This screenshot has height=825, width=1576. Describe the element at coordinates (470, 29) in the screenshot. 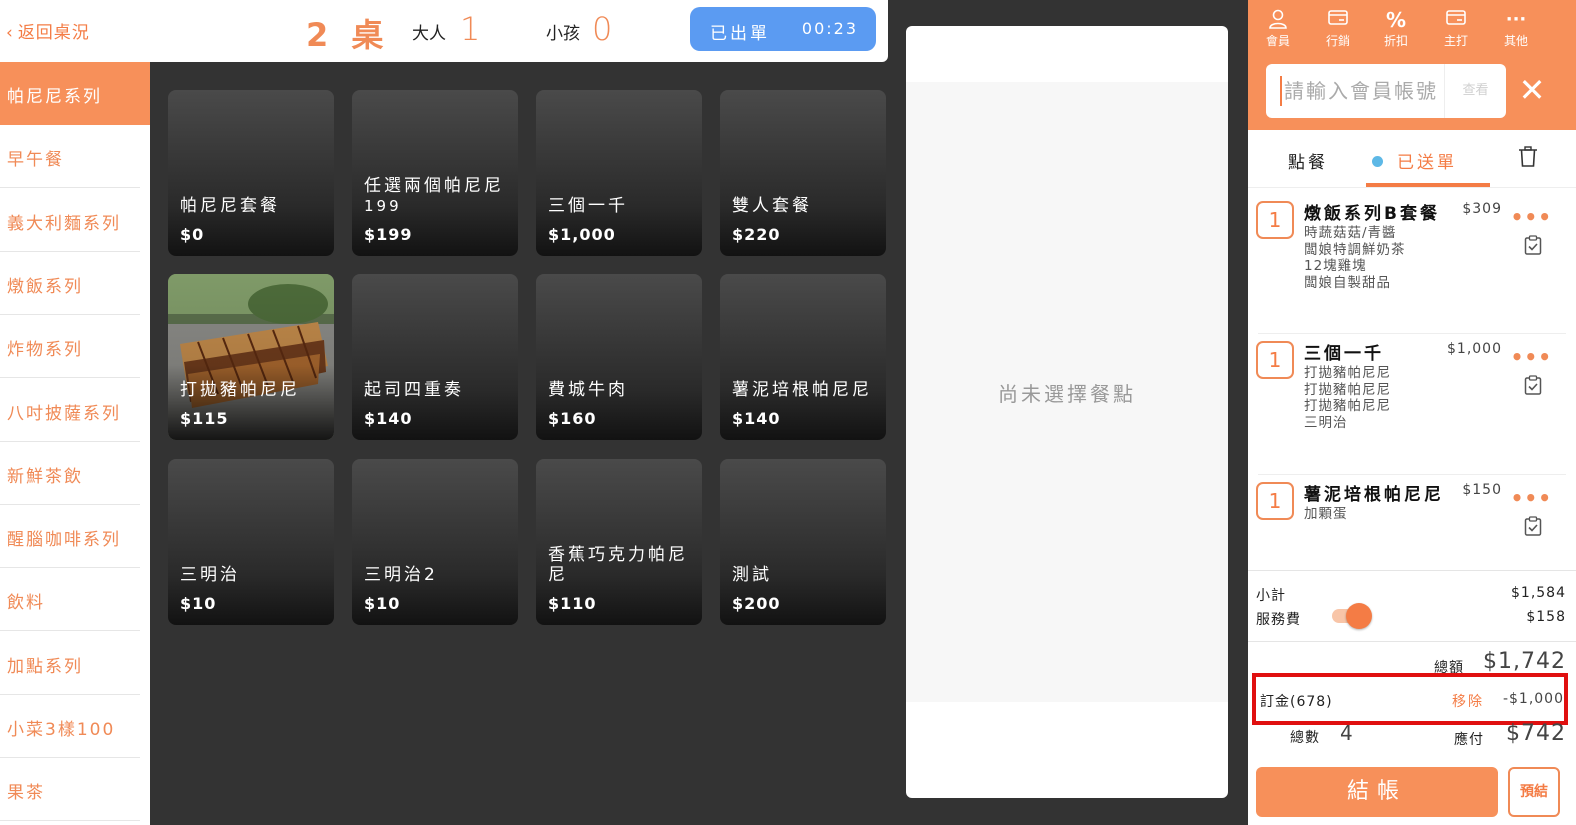

I see `adult-count: 1` at that location.